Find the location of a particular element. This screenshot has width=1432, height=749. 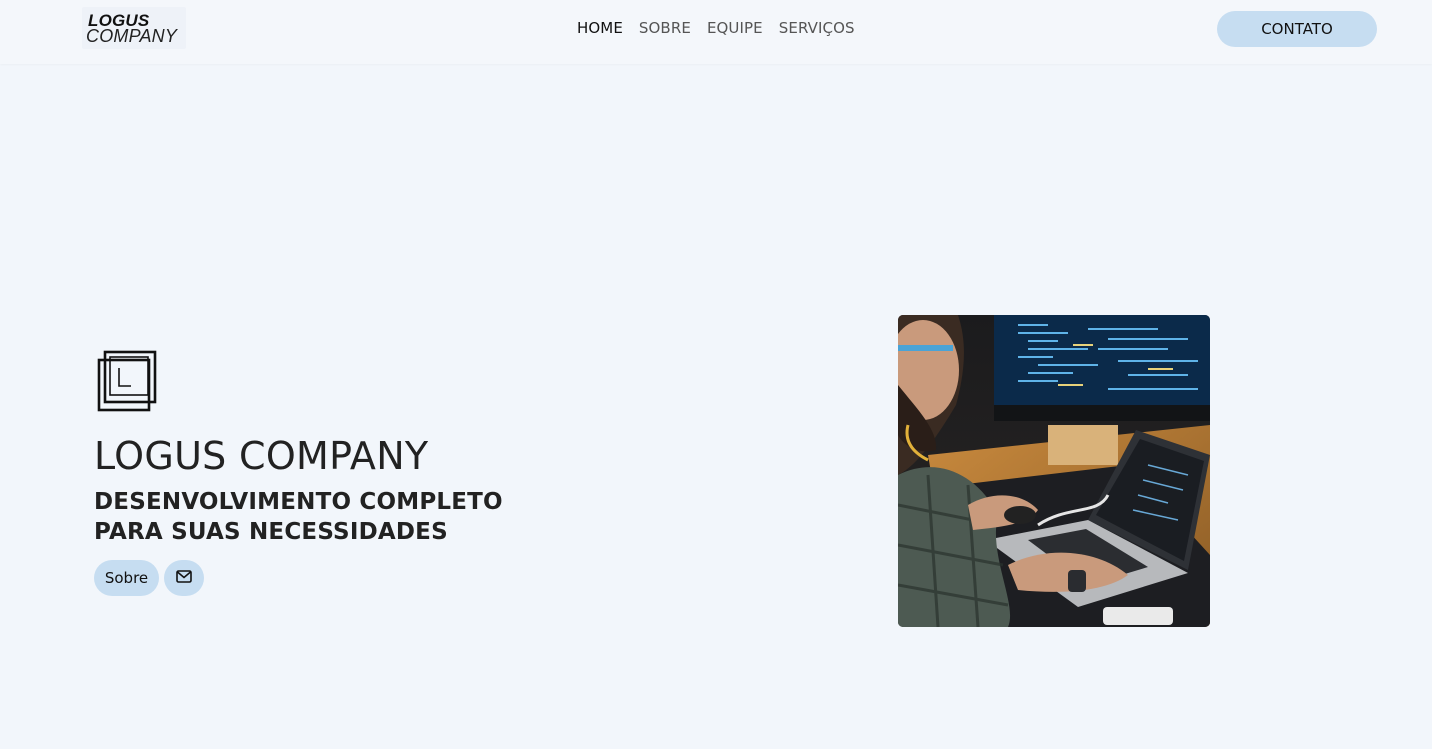

hero-title: LOGUS COMPANY is located at coordinates (261, 456).